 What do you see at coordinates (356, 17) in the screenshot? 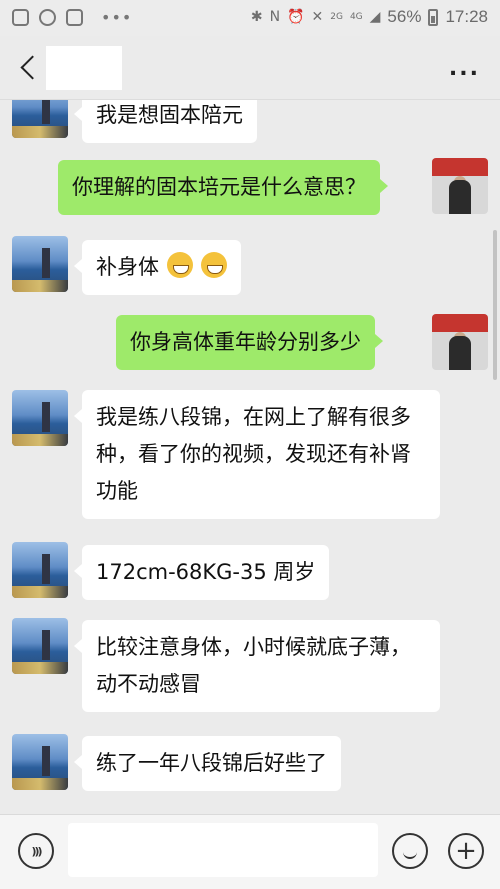
I see `signal-4g-label: 4G` at bounding box center [356, 17].